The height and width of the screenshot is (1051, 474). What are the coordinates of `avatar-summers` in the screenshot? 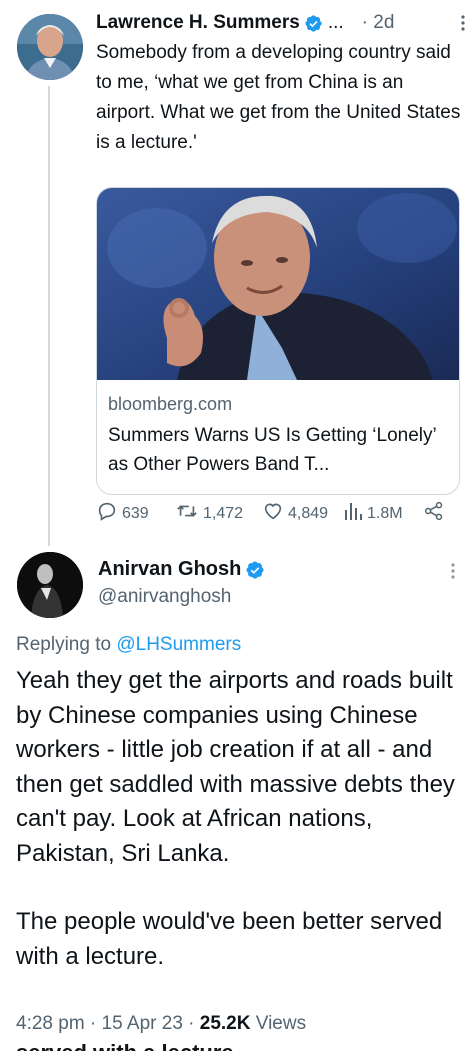 It's located at (50, 47).